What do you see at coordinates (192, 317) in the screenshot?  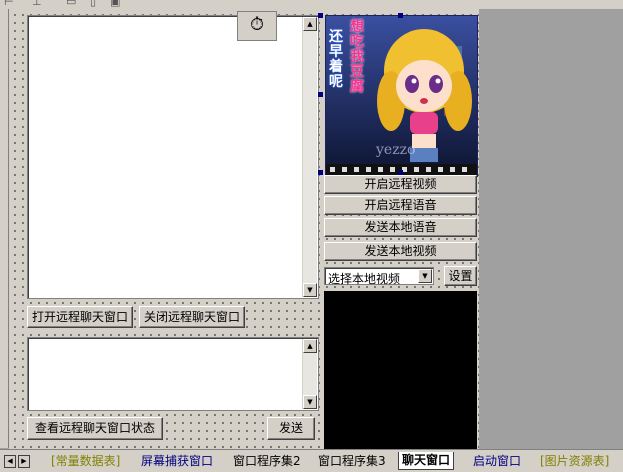 I see `close-remote-chat-button: 关闭远程聊天窗口` at bounding box center [192, 317].